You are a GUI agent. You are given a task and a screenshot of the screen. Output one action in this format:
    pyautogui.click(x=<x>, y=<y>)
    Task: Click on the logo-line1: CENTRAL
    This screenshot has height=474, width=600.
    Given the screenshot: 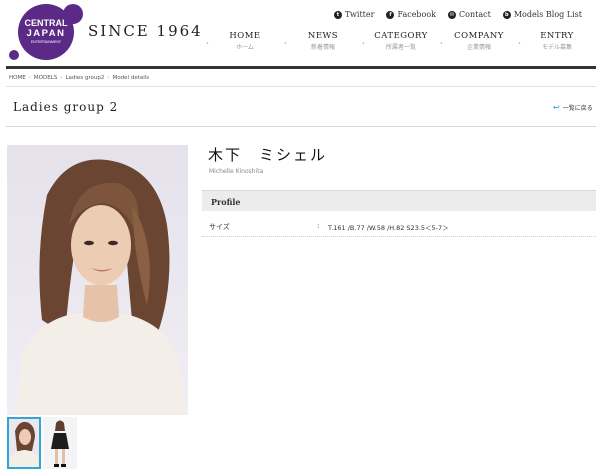 What is the action you would take?
    pyautogui.click(x=46, y=23)
    